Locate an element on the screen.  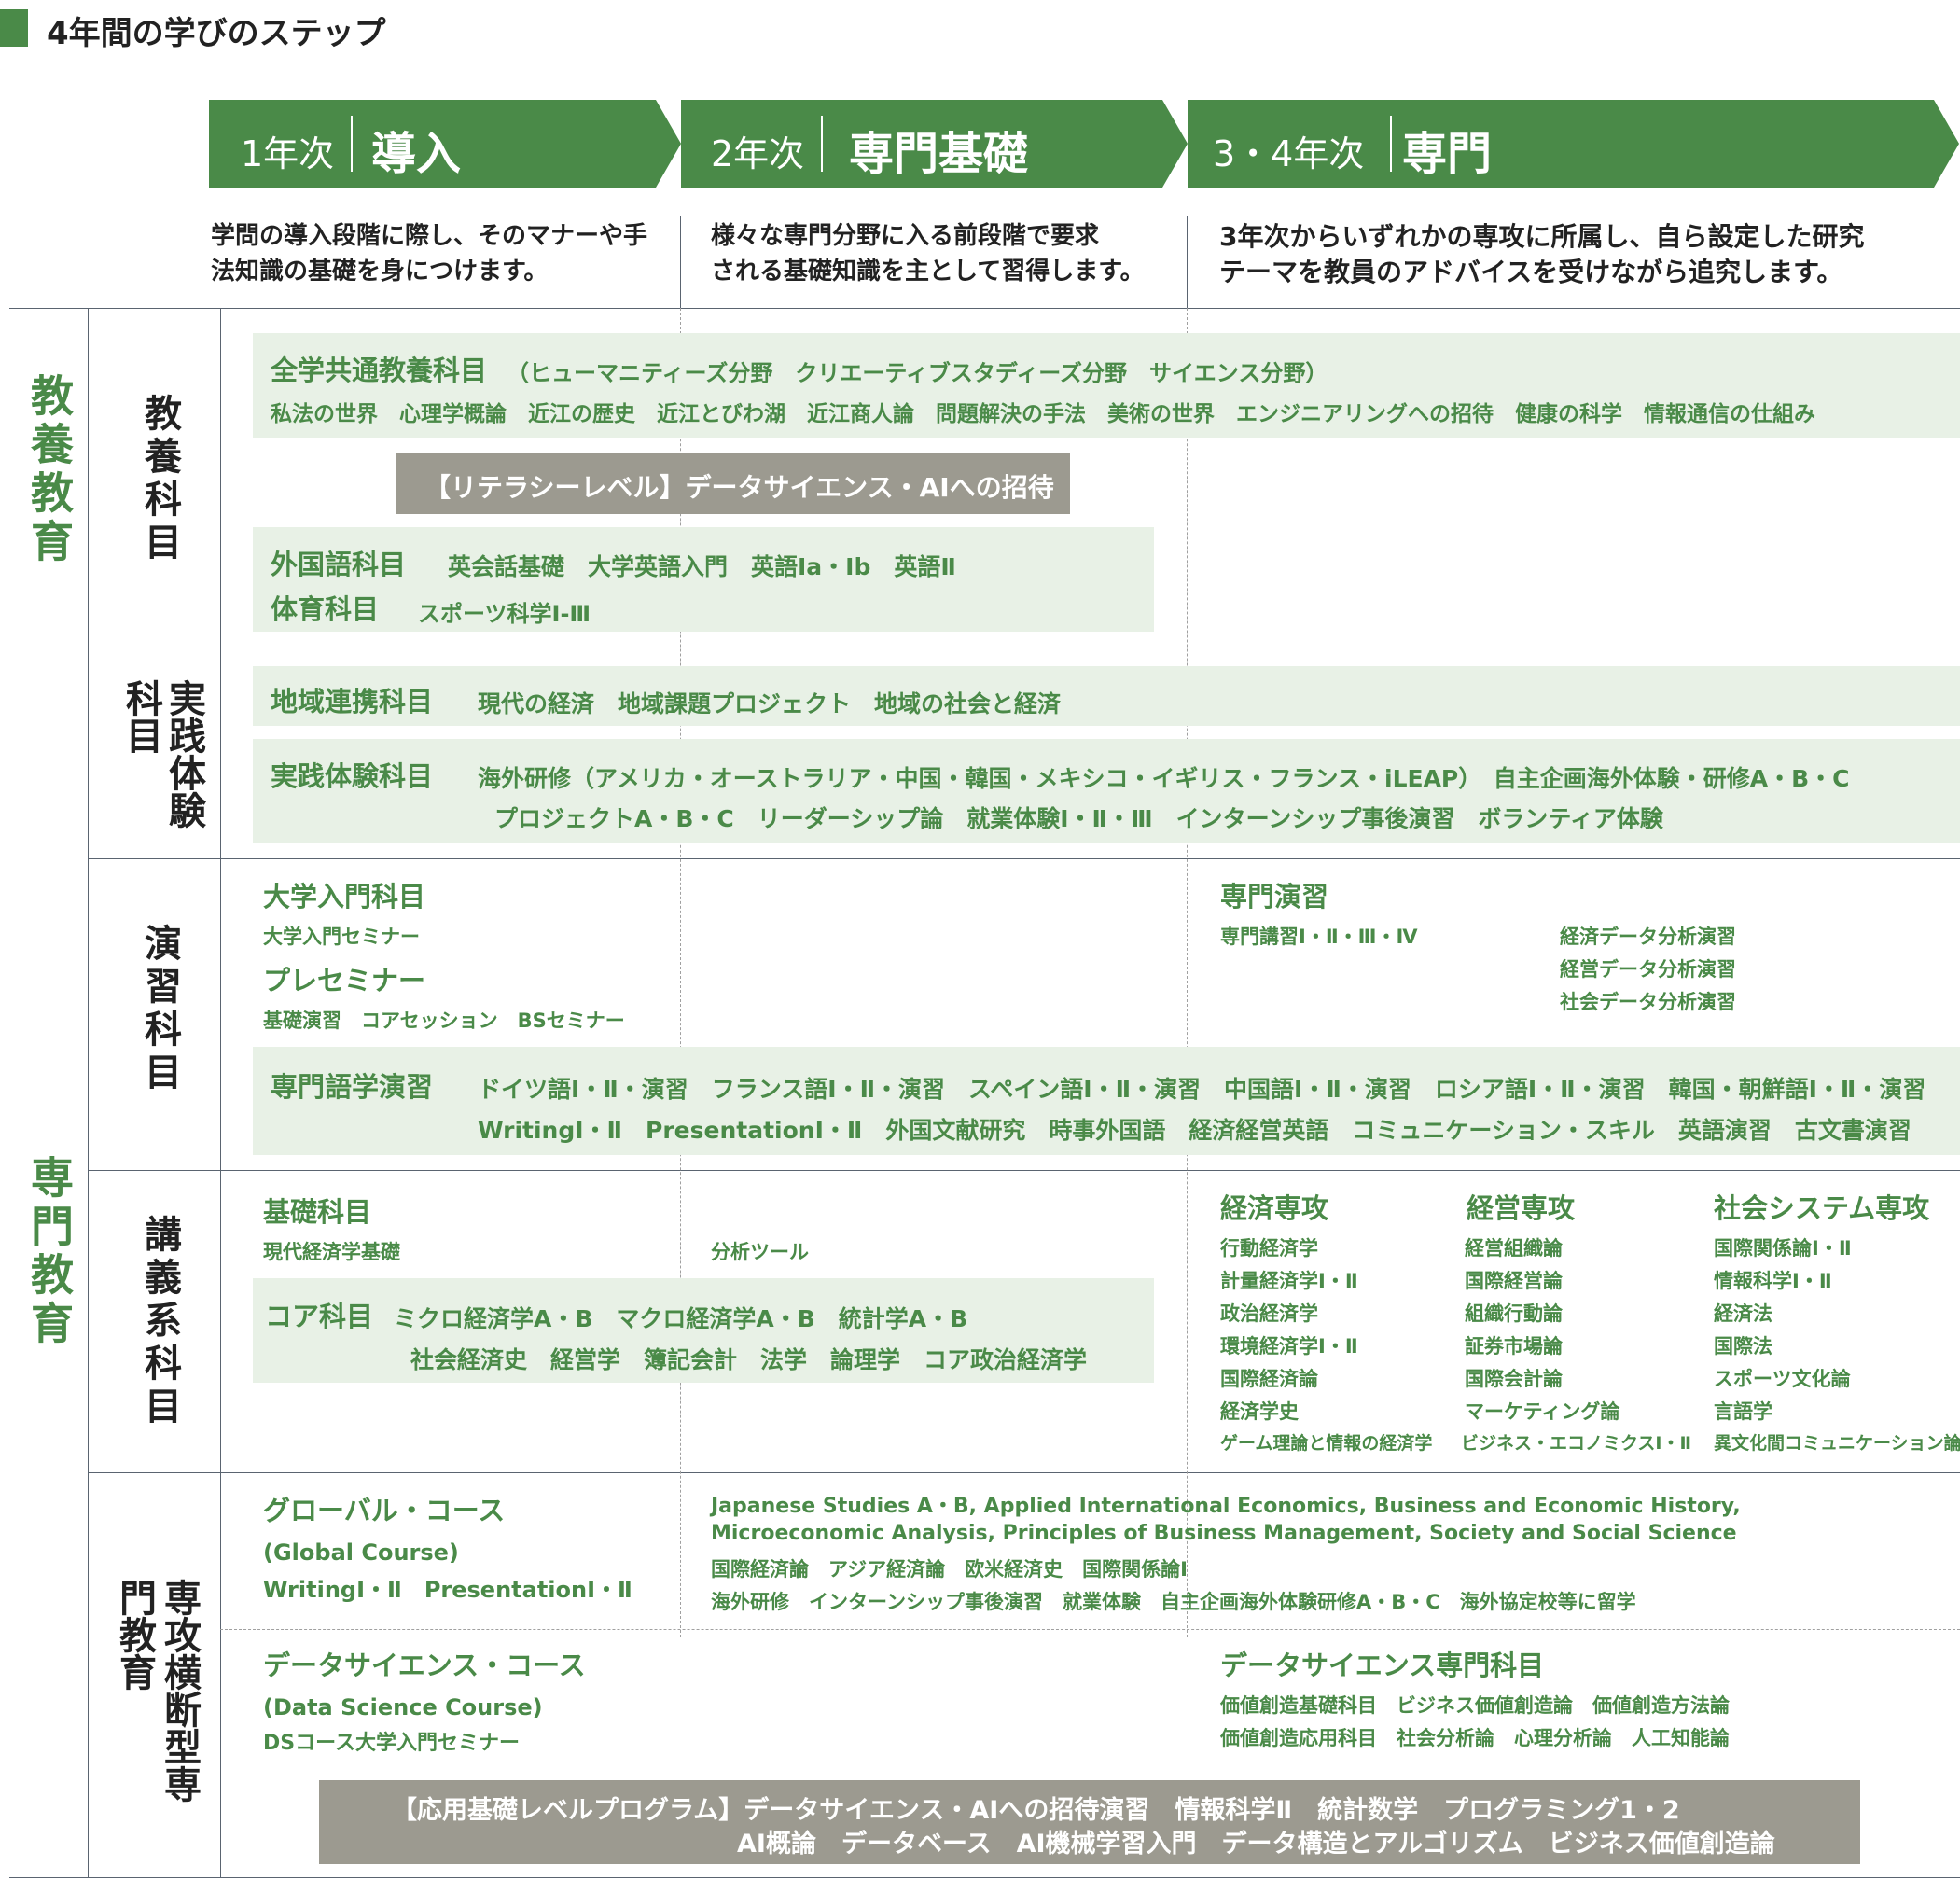
keizai-item: 経済学史 is located at coordinates (1259, 1412).